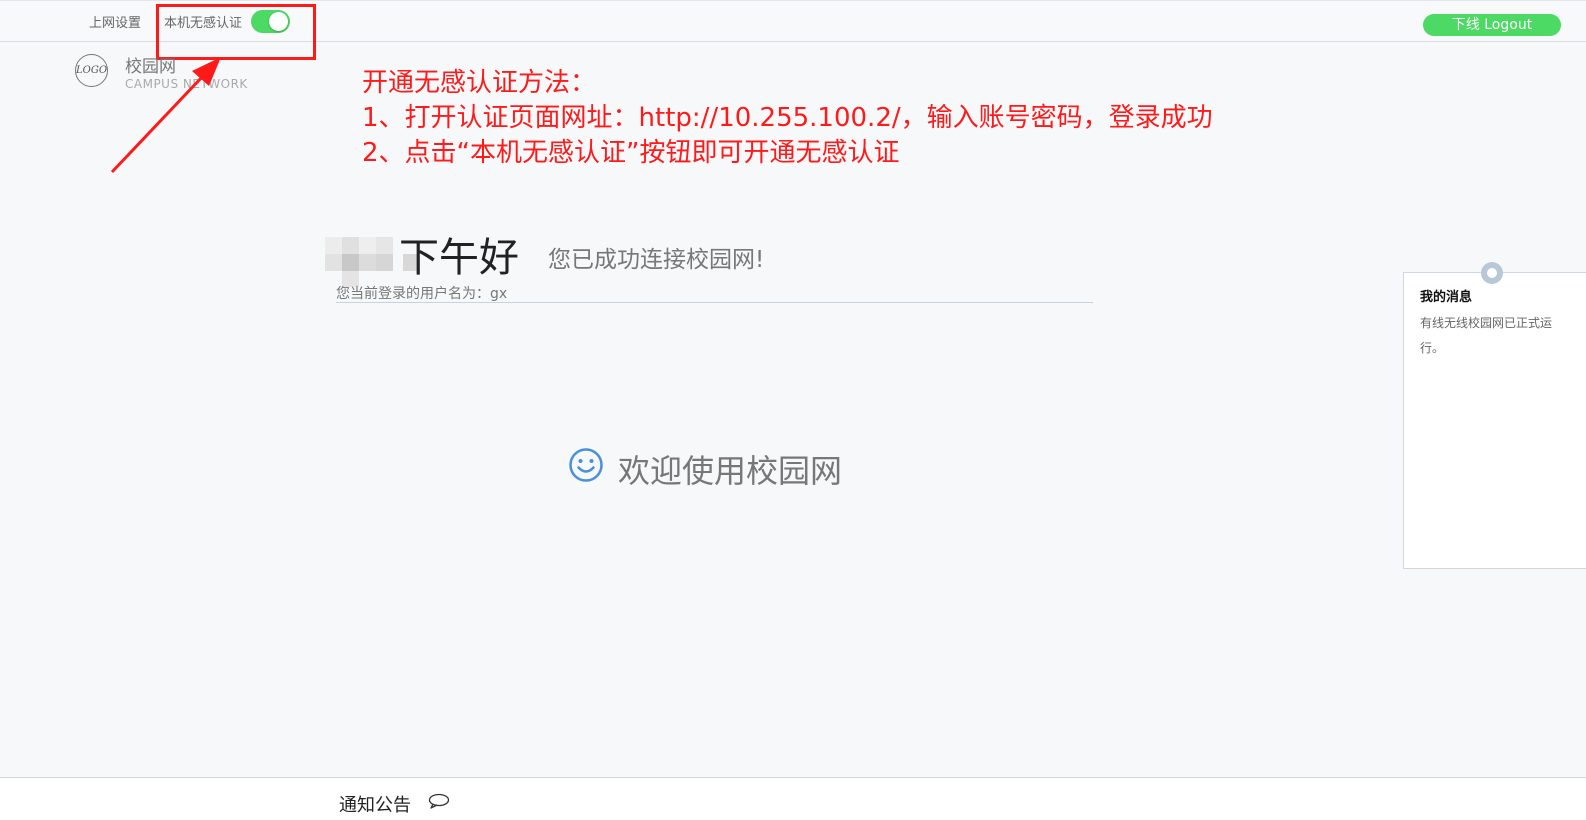  Describe the element at coordinates (730, 471) in the screenshot. I see `welcome-text: 欢迎使用校园网` at that location.